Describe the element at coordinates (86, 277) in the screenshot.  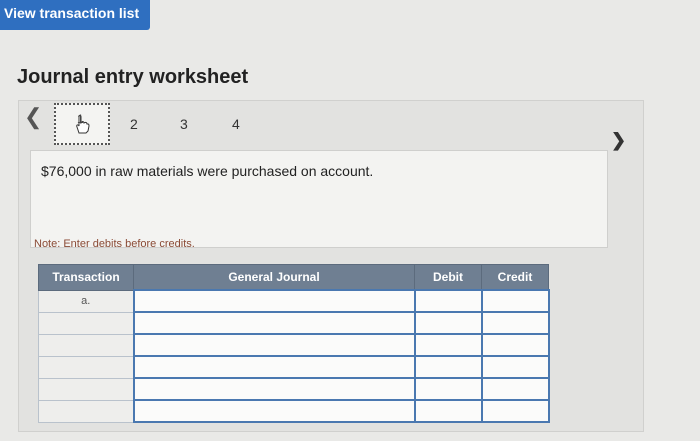
I see `header-transaction: Transaction` at that location.